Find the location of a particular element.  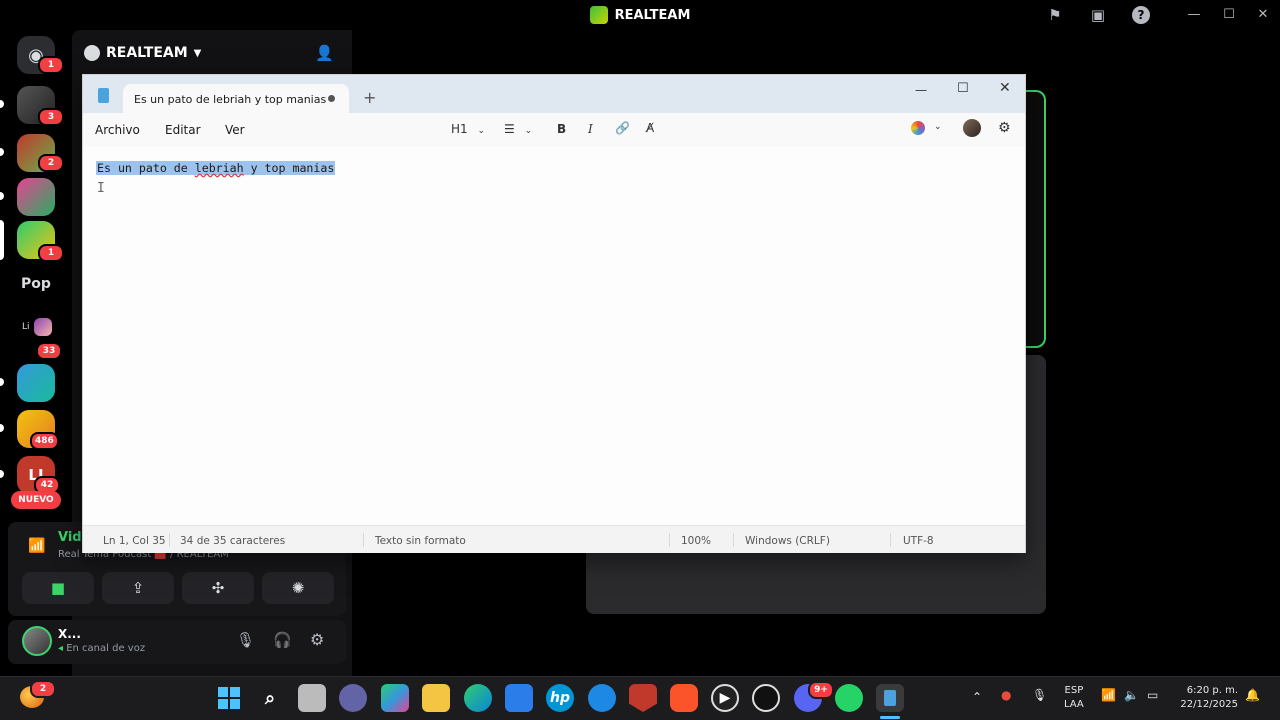

maximize-button: ☐ is located at coordinates (1229, 15).